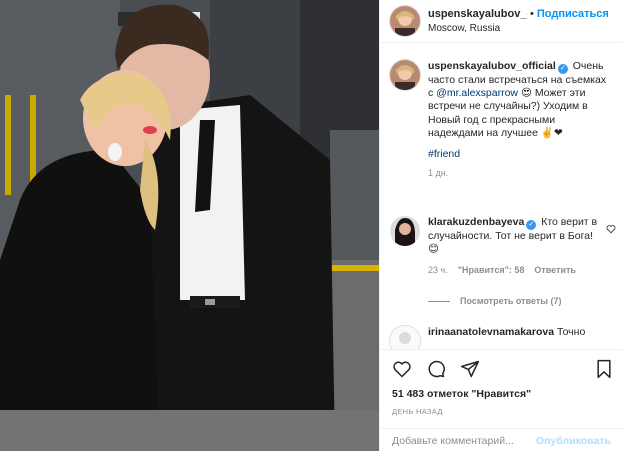 This screenshot has height=451, width=622. I want to click on comment-item: irinaanatolevnamakarova Точно, so click(505, 337).